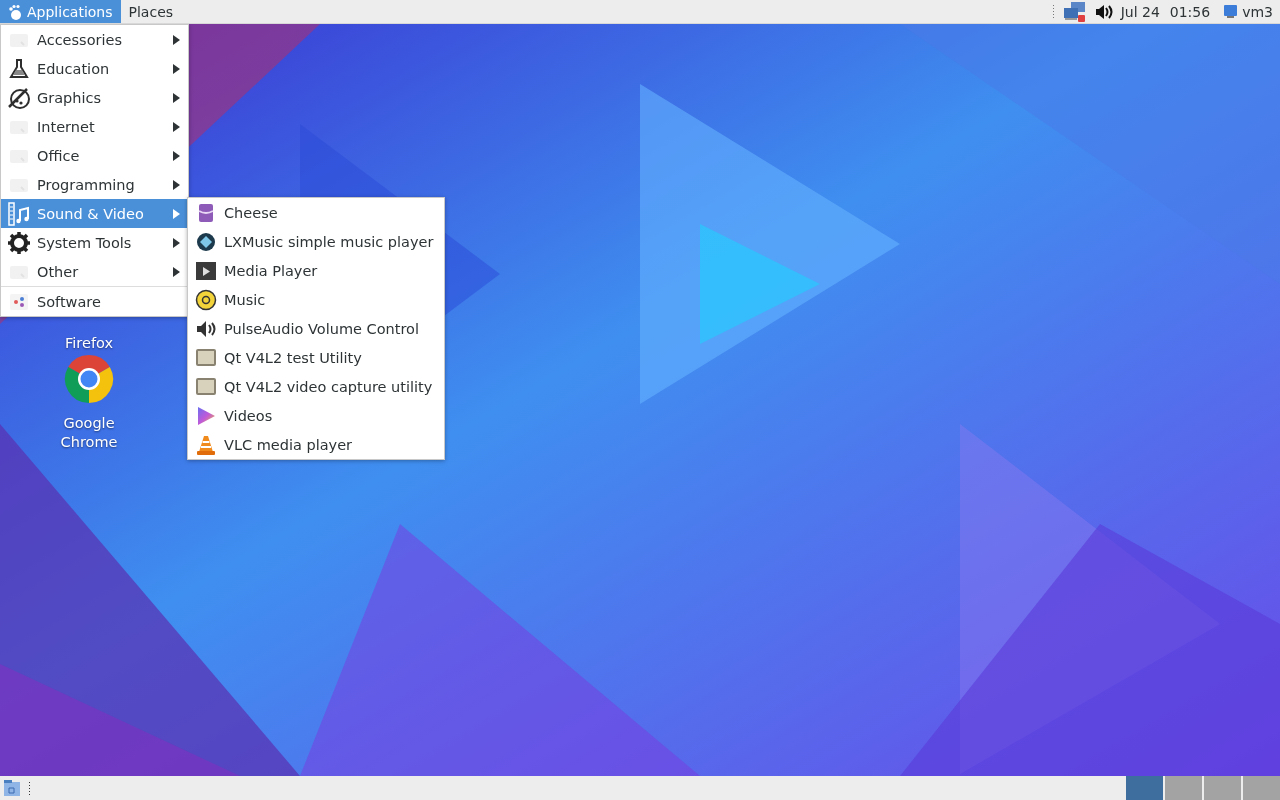 The width and height of the screenshot is (1280, 800). What do you see at coordinates (1140, 11) in the screenshot?
I see `panel-date: Jul 24` at bounding box center [1140, 11].